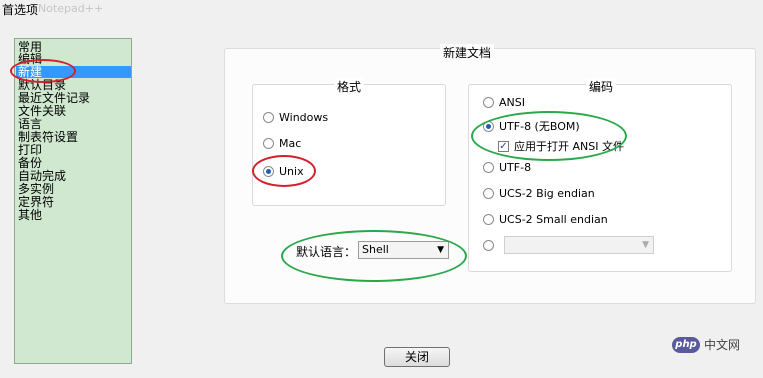  I want to click on format-radio-windows: Windows, so click(295, 117).